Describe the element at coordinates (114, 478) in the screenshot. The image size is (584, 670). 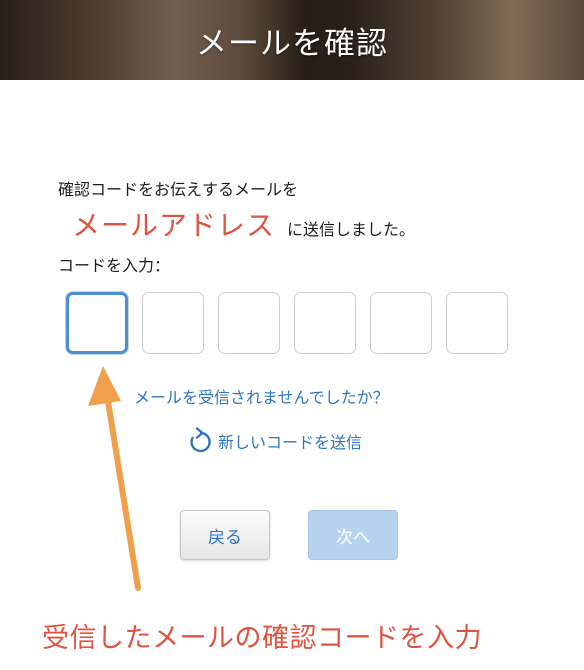
I see `annotation-arrow` at that location.